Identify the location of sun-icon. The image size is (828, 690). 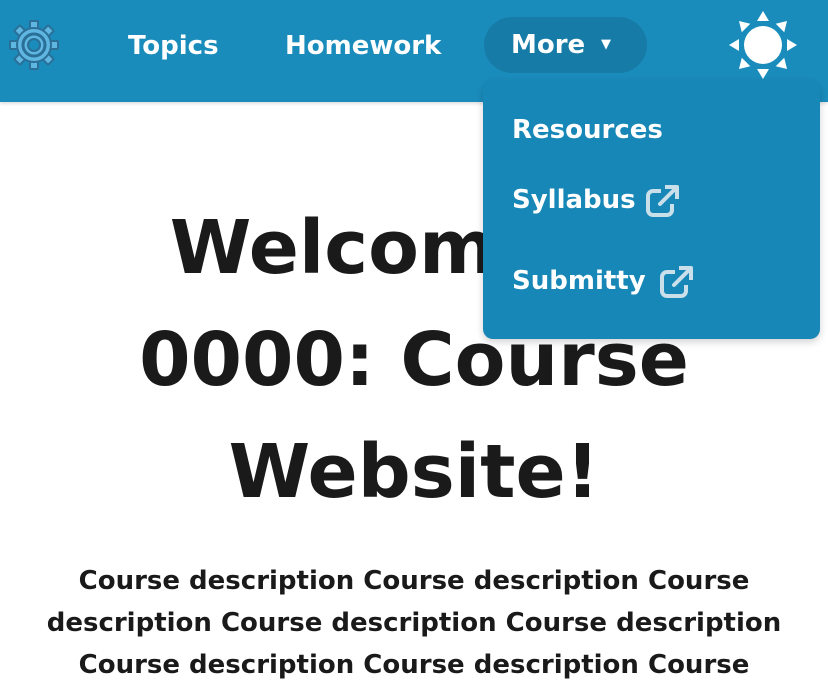
(763, 45).